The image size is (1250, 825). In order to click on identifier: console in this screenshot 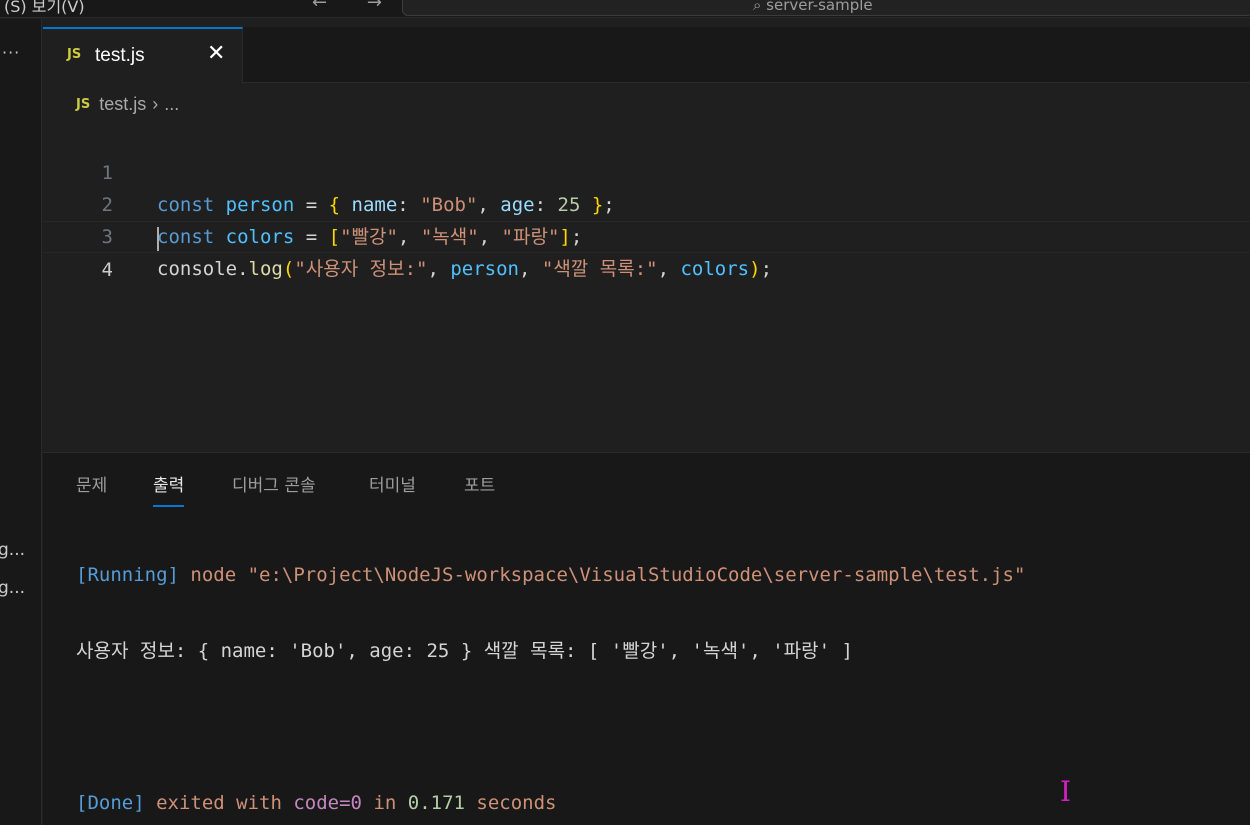, I will do `click(197, 269)`.